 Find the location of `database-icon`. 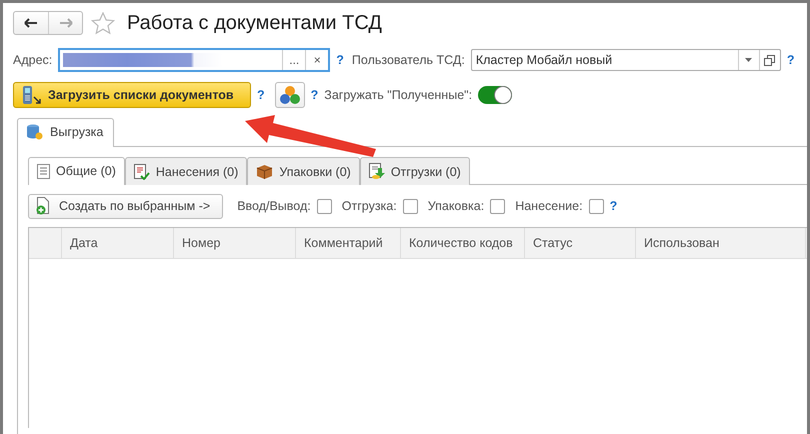

database-icon is located at coordinates (35, 132).